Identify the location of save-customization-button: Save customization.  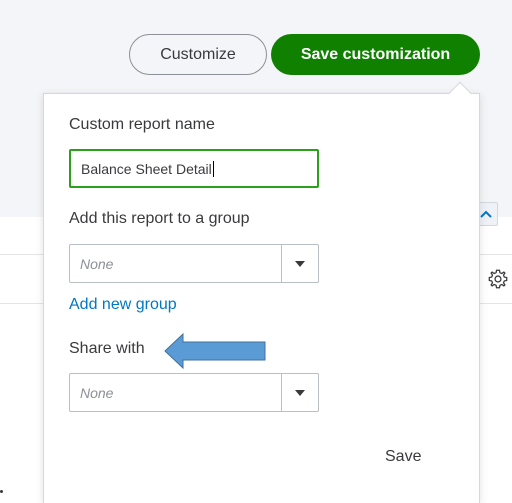
(375, 54).